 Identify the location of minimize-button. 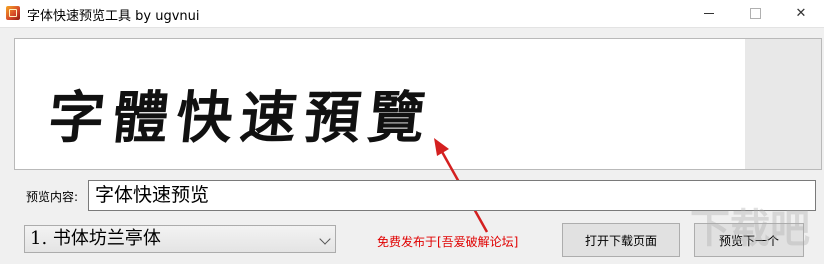
(709, 13).